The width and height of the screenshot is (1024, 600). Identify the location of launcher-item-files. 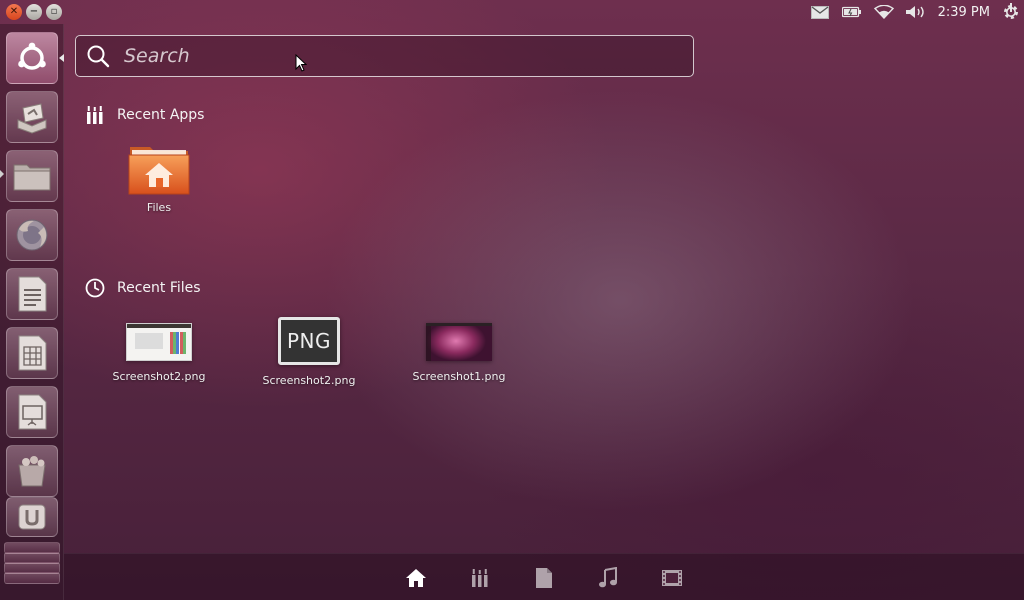
(32, 176).